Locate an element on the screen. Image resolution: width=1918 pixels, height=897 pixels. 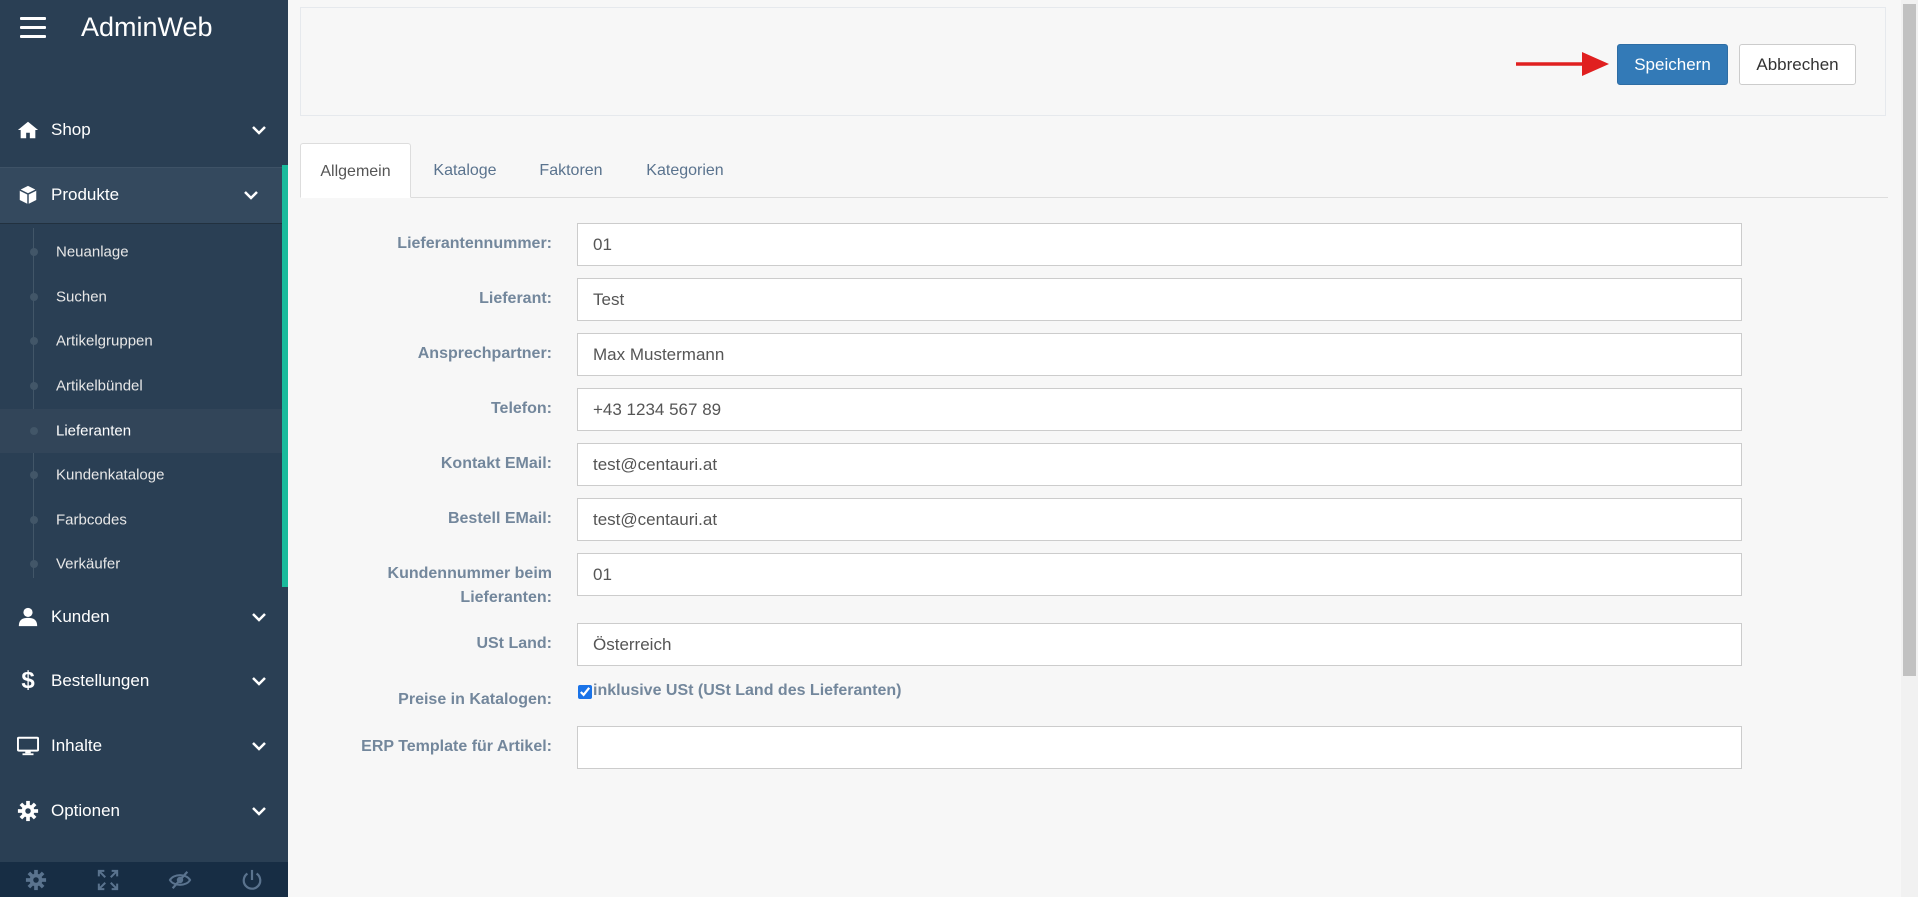
submenu-item-lieferanten: Lieferanten is located at coordinates (141, 431).